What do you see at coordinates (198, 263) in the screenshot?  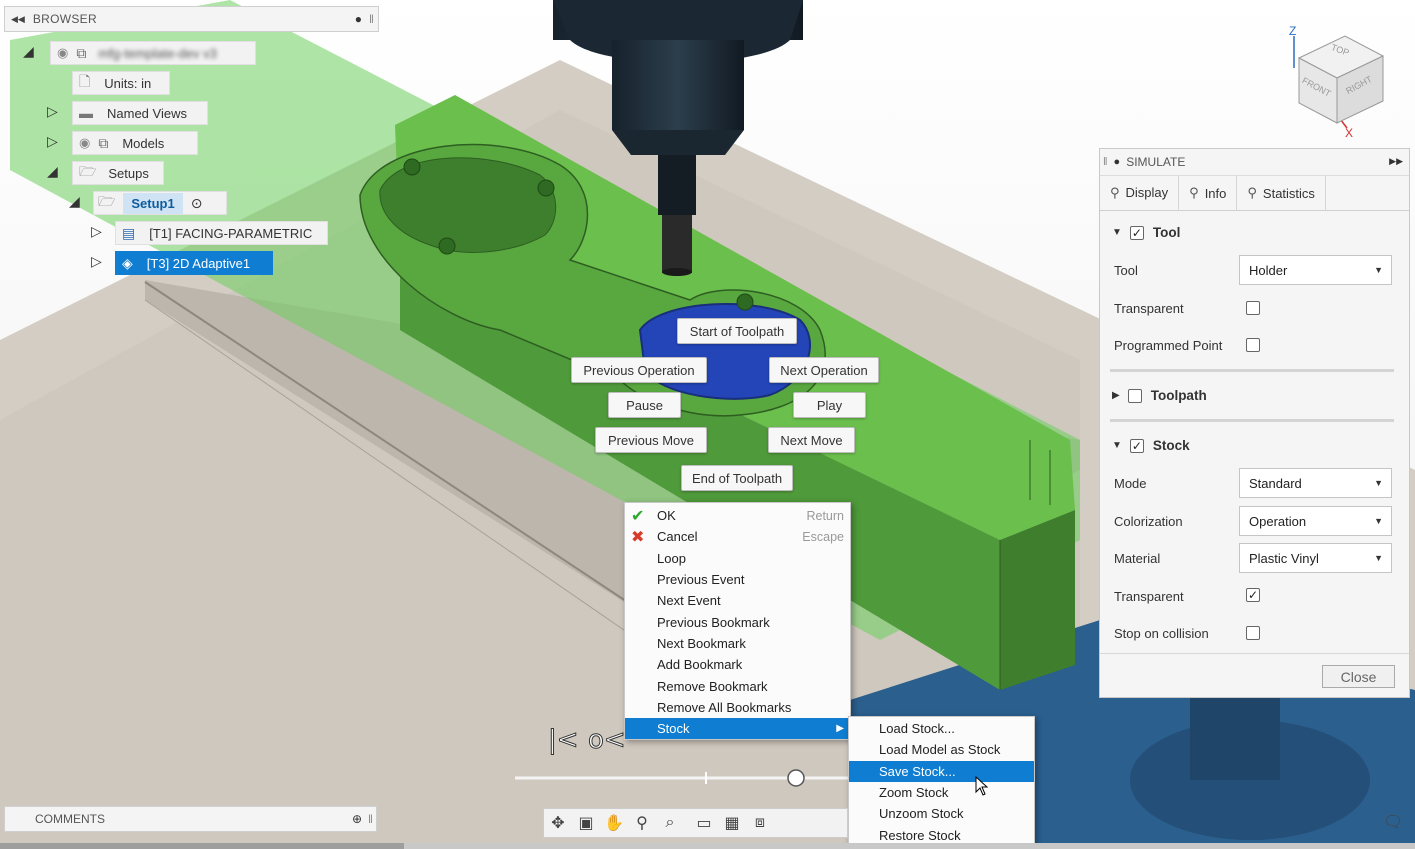 I see `operation-adaptive-label: [T3] 2D Adaptive1` at bounding box center [198, 263].